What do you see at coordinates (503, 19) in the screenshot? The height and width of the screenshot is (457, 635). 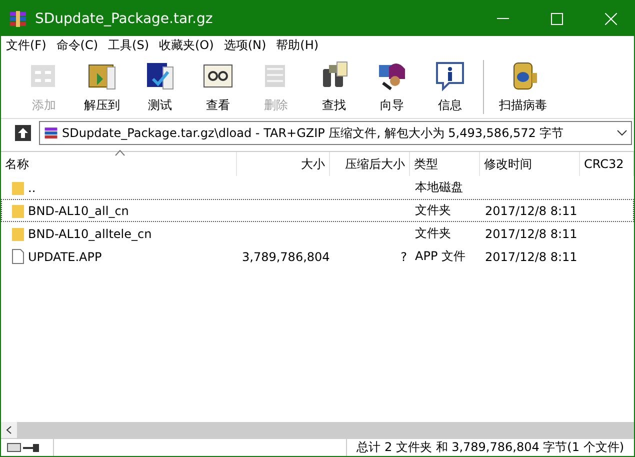 I see `minimize-icon` at bounding box center [503, 19].